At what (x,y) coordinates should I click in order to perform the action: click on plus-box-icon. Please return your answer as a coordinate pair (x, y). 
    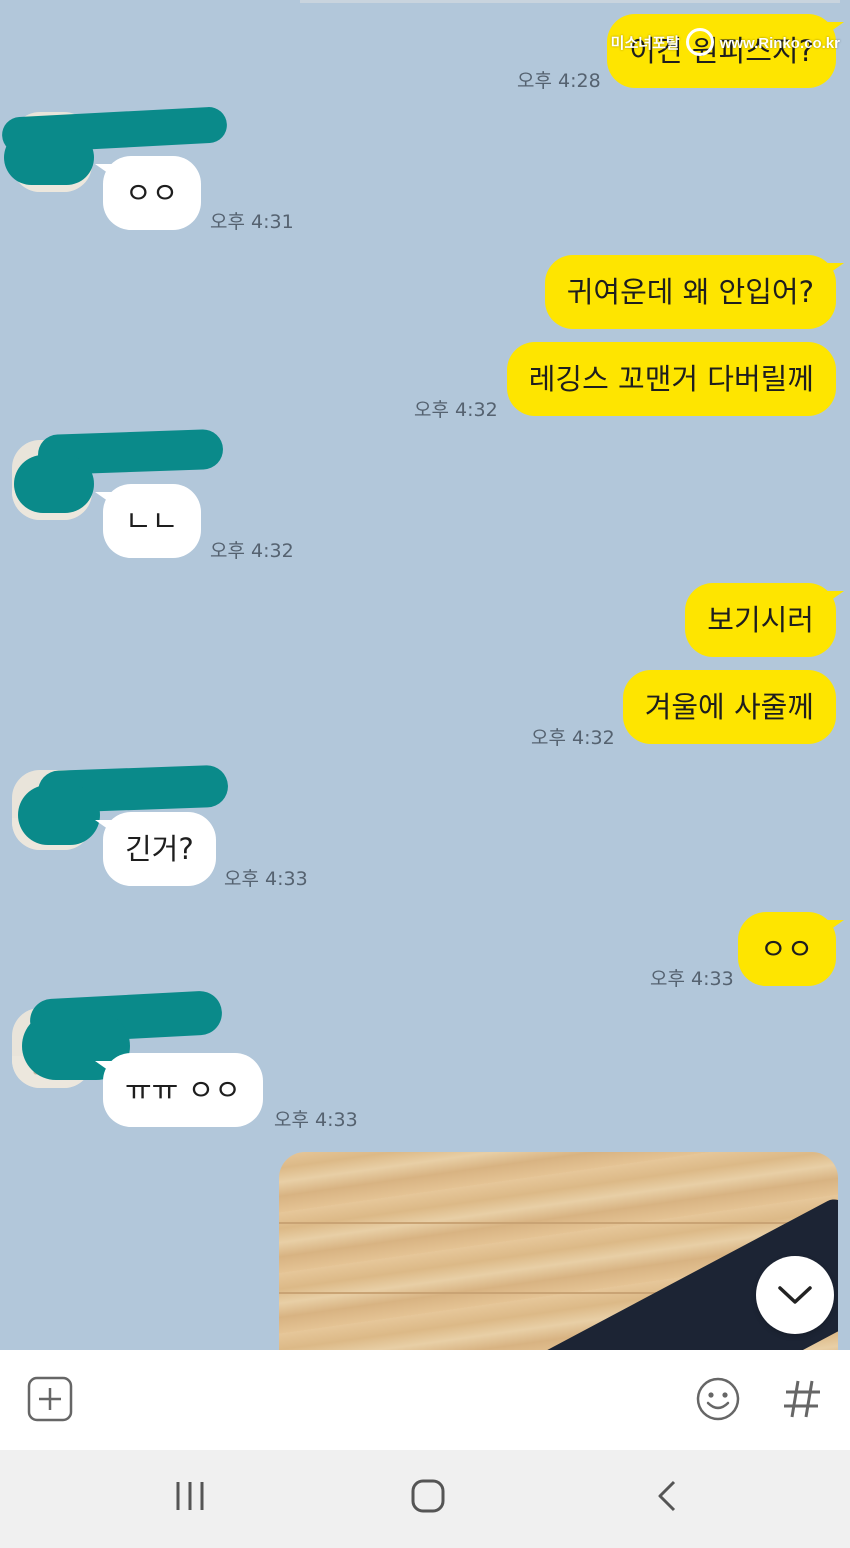
    Looking at the image, I should click on (50, 1399).